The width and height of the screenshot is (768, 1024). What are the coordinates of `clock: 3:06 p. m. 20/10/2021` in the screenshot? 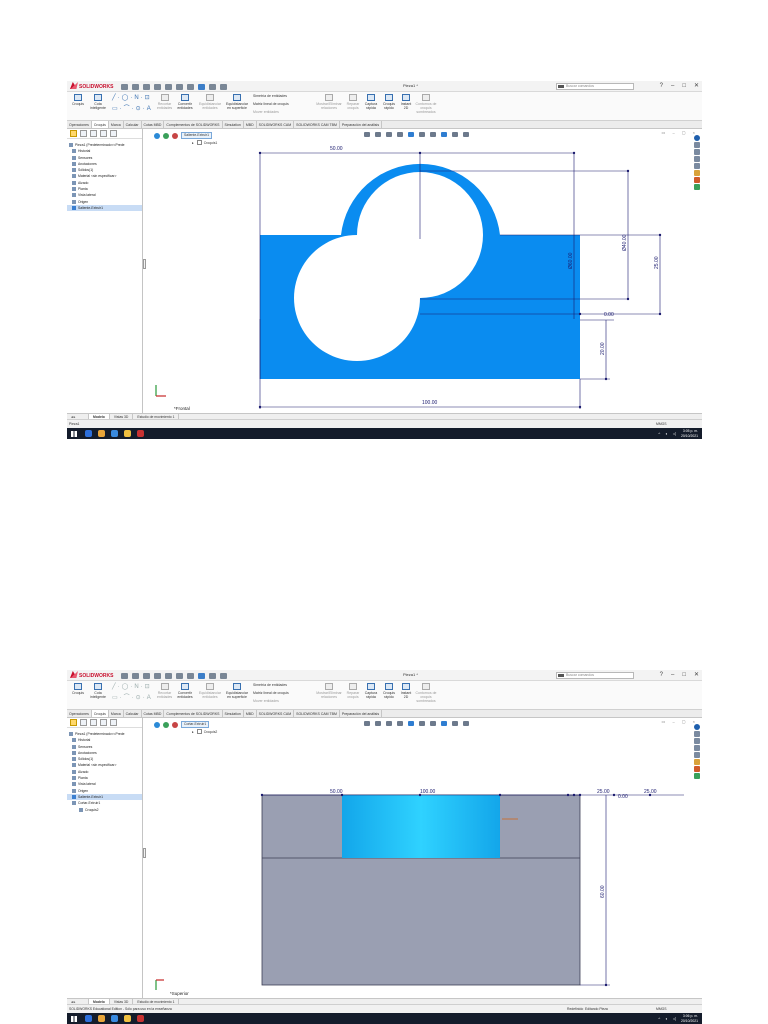 It's located at (689, 1018).